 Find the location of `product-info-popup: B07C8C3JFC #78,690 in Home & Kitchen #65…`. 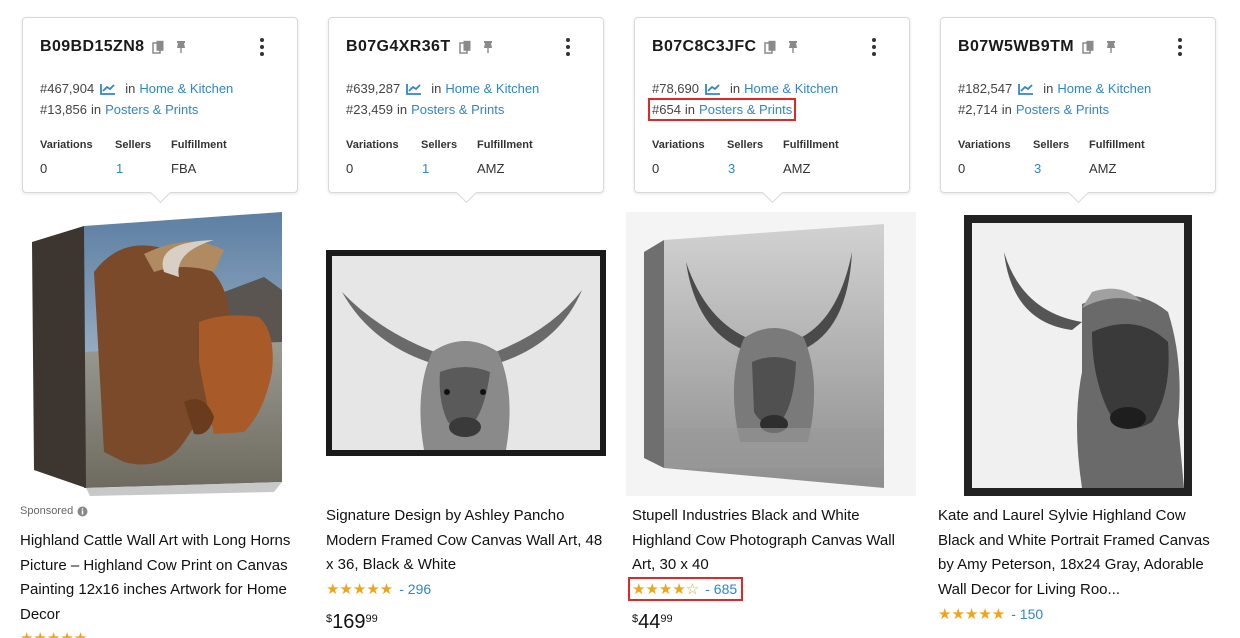

product-info-popup: B07C8C3JFC #78,690 in Home & Kitchen #65… is located at coordinates (772, 105).